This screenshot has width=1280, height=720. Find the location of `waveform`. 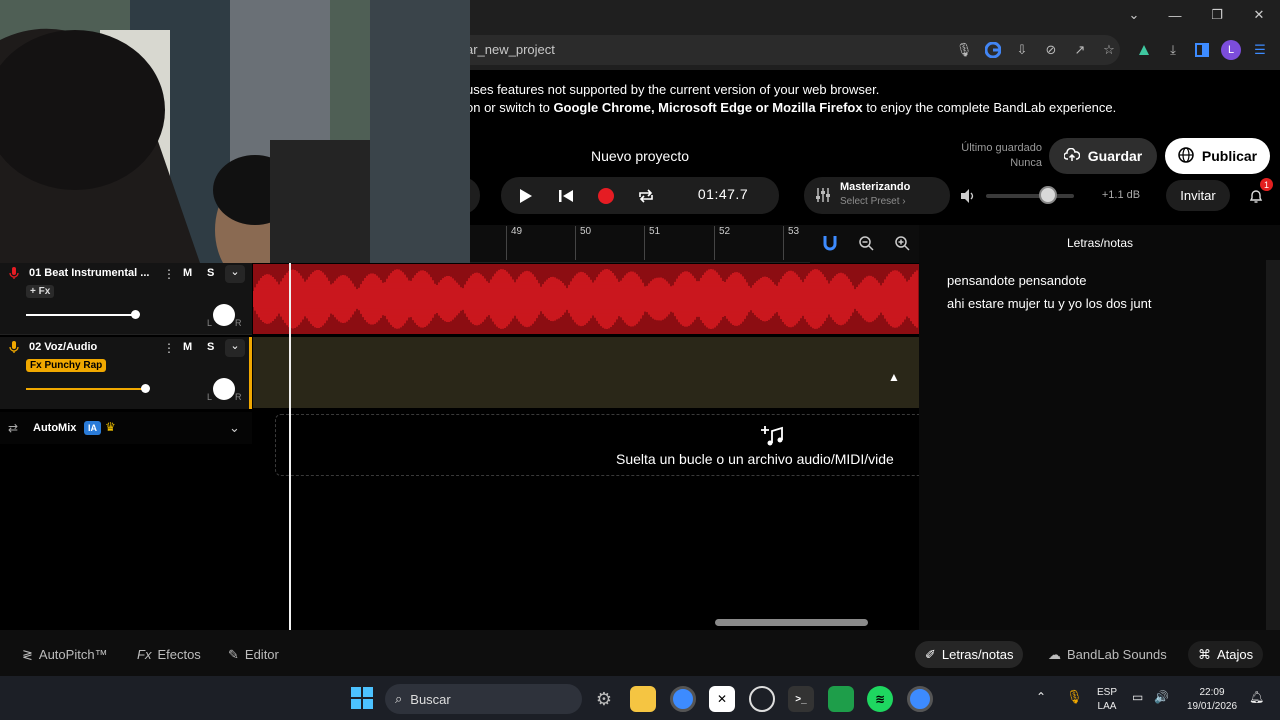

waveform is located at coordinates (585, 299).